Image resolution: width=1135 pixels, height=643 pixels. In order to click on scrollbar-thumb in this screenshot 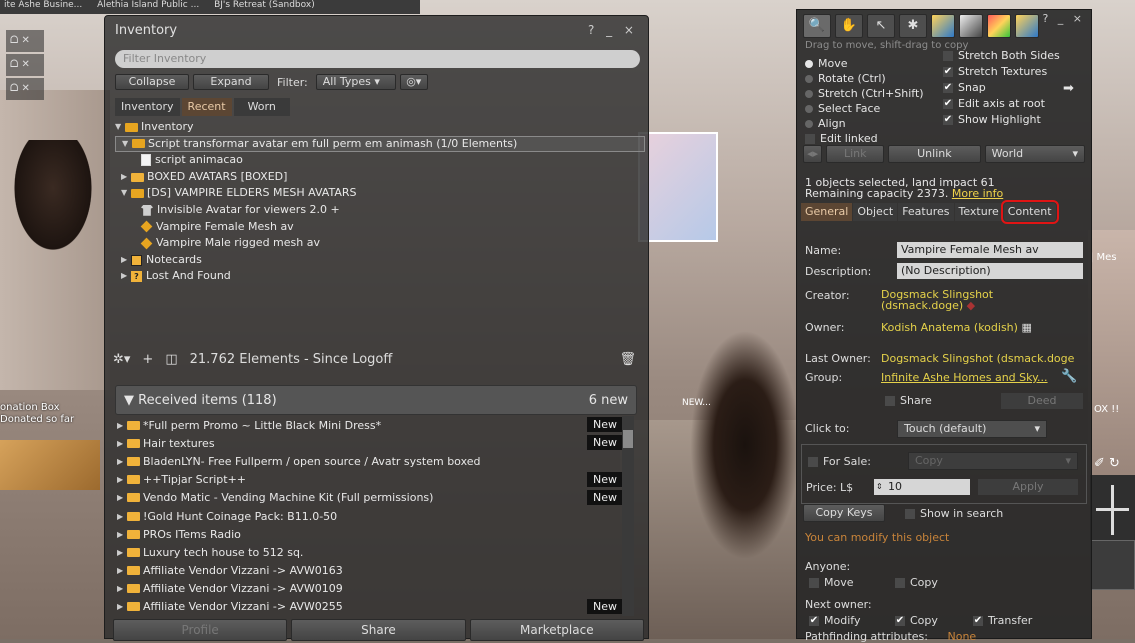, I will do `click(628, 439)`.